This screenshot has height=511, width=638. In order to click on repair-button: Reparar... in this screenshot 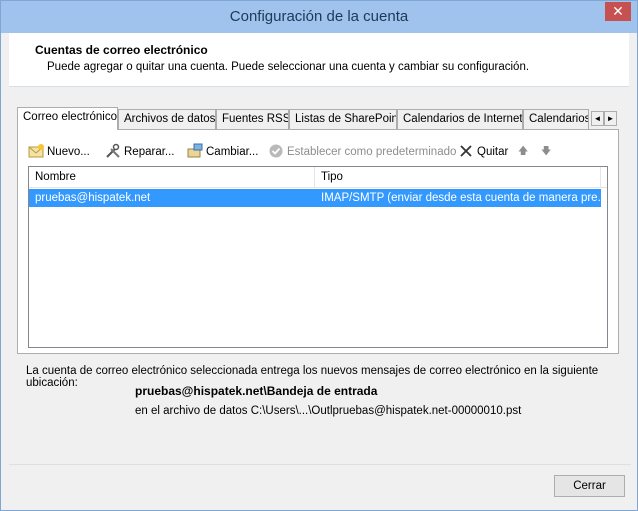, I will do `click(140, 152)`.